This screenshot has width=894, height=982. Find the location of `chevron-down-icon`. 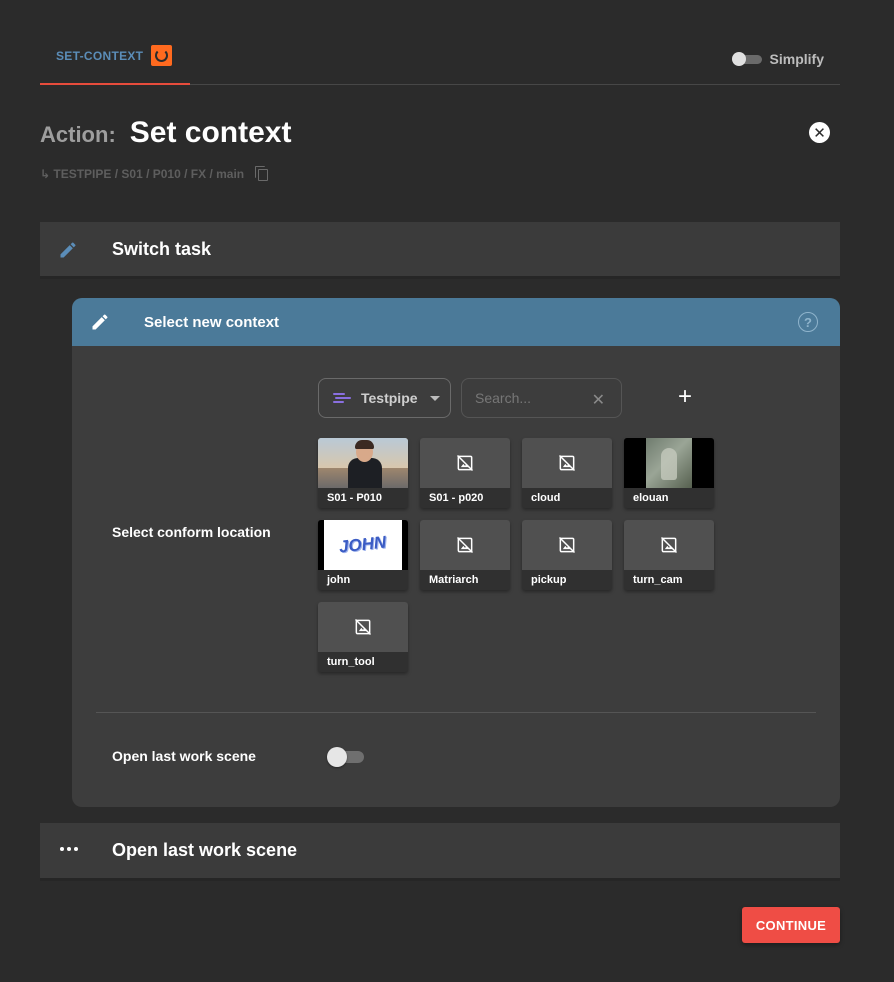

chevron-down-icon is located at coordinates (434, 398).